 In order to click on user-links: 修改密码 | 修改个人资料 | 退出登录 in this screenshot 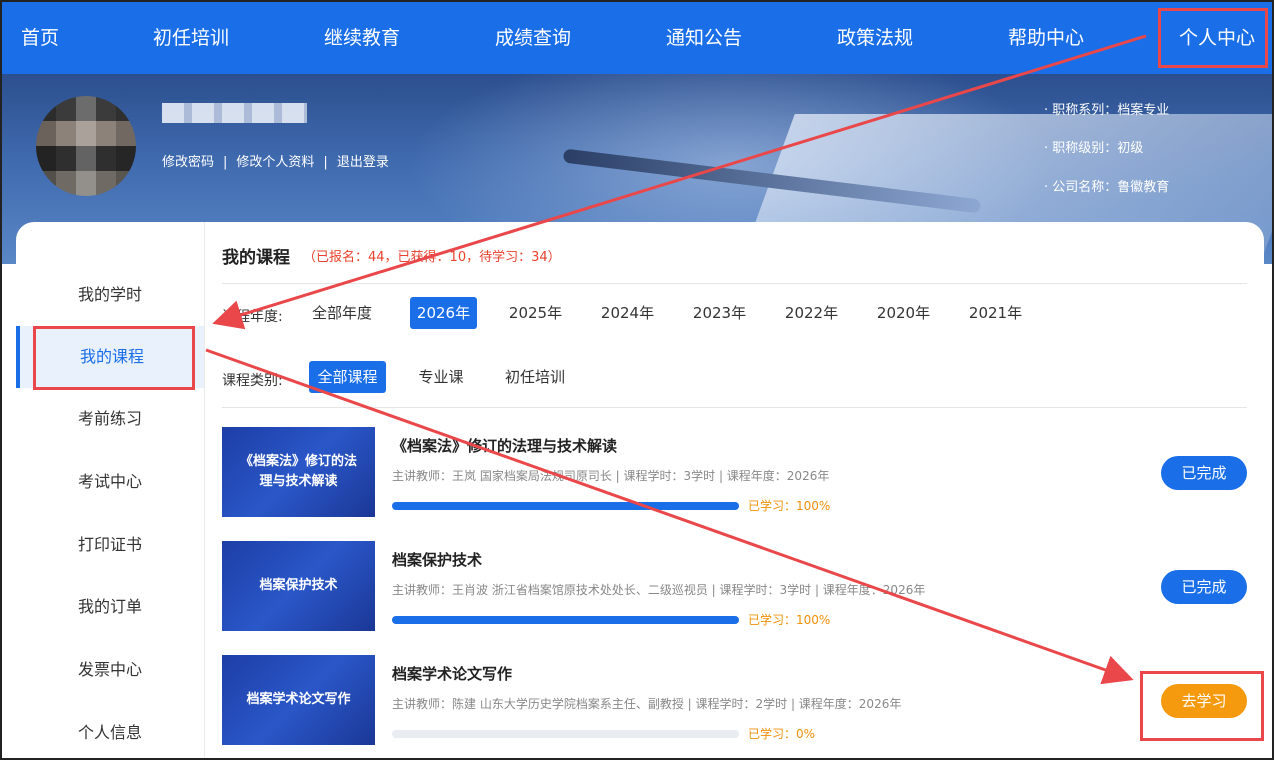, I will do `click(275, 160)`.